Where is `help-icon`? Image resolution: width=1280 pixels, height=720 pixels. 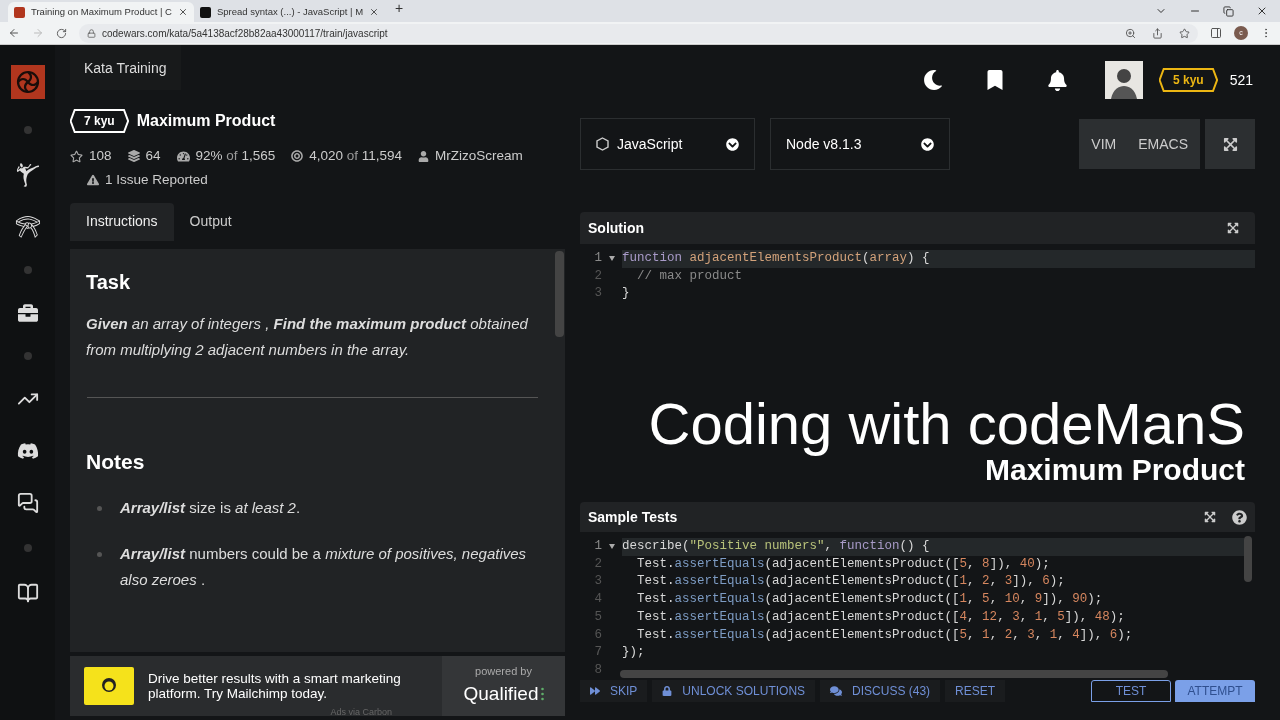
help-icon is located at coordinates (1239, 517).